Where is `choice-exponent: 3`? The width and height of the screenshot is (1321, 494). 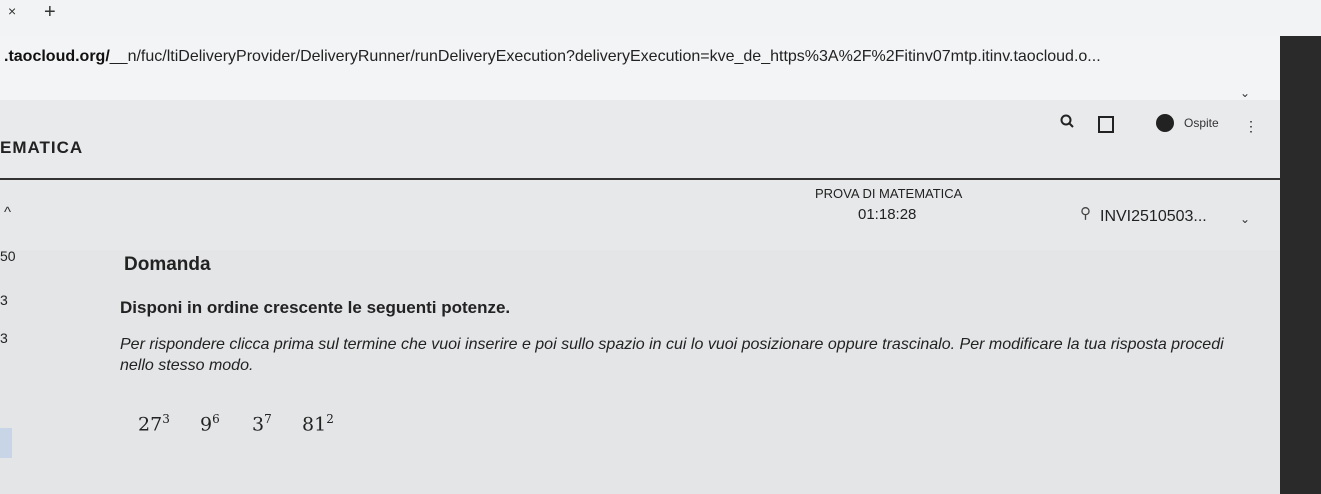
choice-exponent: 3 is located at coordinates (166, 419).